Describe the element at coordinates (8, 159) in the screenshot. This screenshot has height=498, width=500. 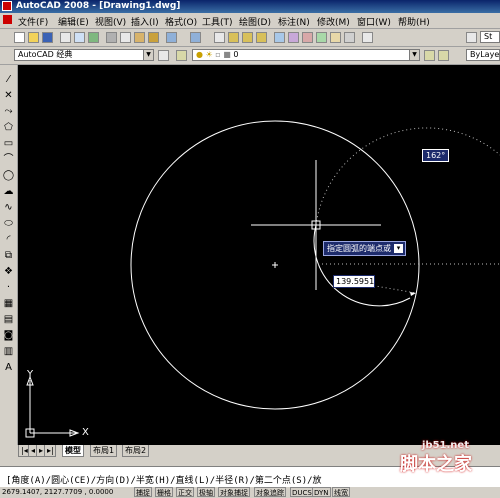
I see `arc-icon: ⌒` at that location.